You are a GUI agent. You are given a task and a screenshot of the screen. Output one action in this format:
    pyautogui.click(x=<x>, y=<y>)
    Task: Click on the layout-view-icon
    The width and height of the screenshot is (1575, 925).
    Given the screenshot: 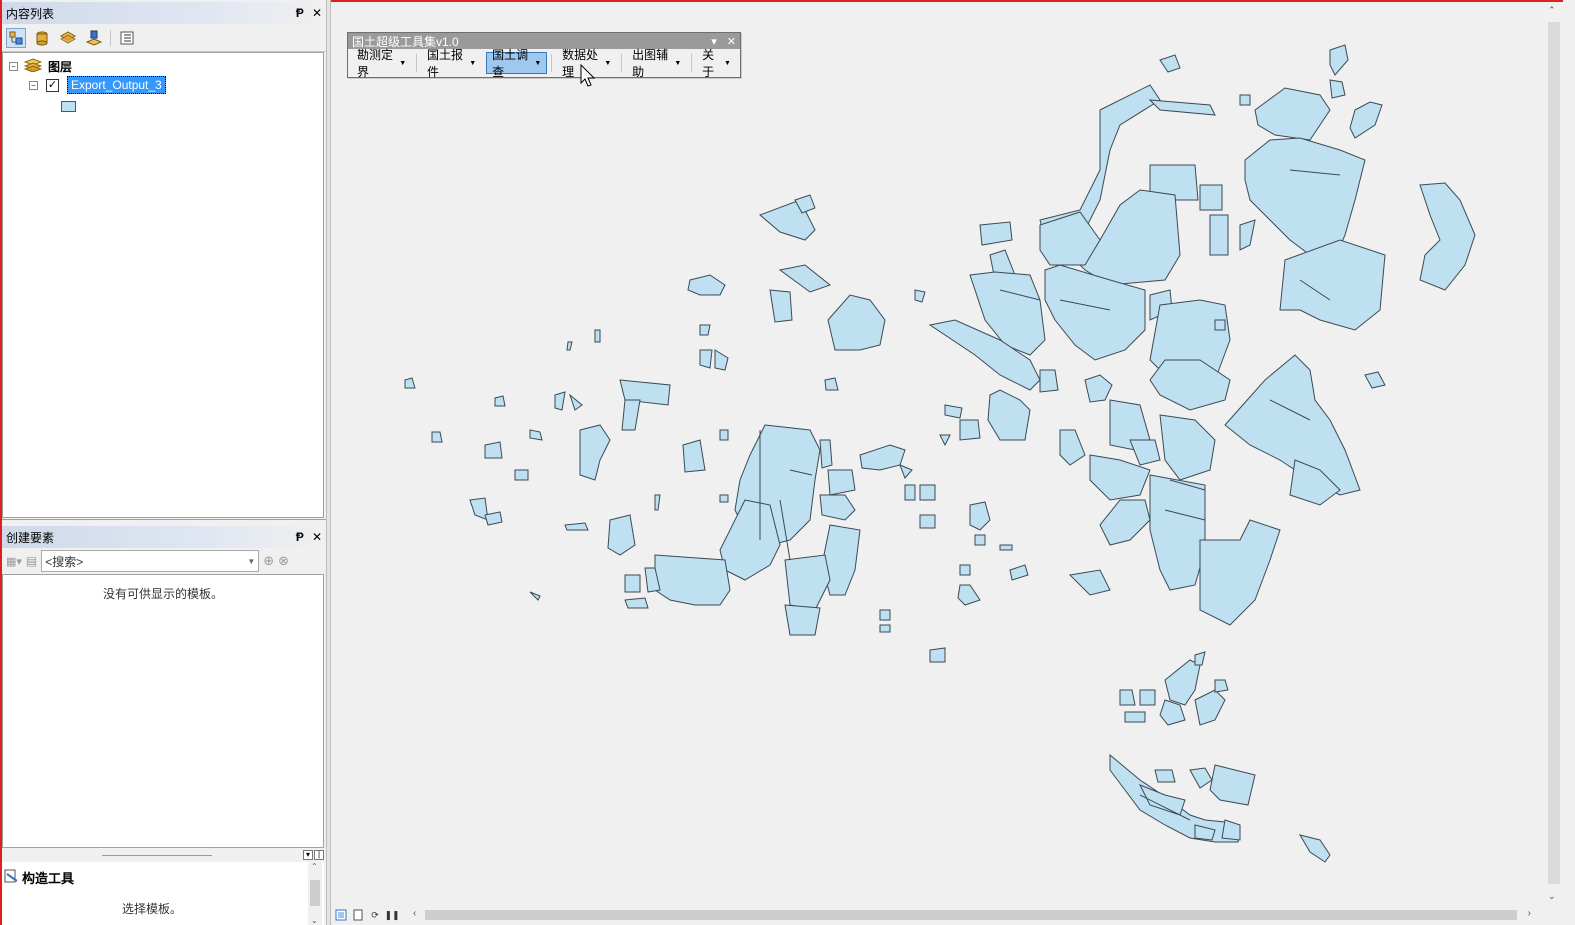 What is the action you would take?
    pyautogui.click(x=358, y=915)
    